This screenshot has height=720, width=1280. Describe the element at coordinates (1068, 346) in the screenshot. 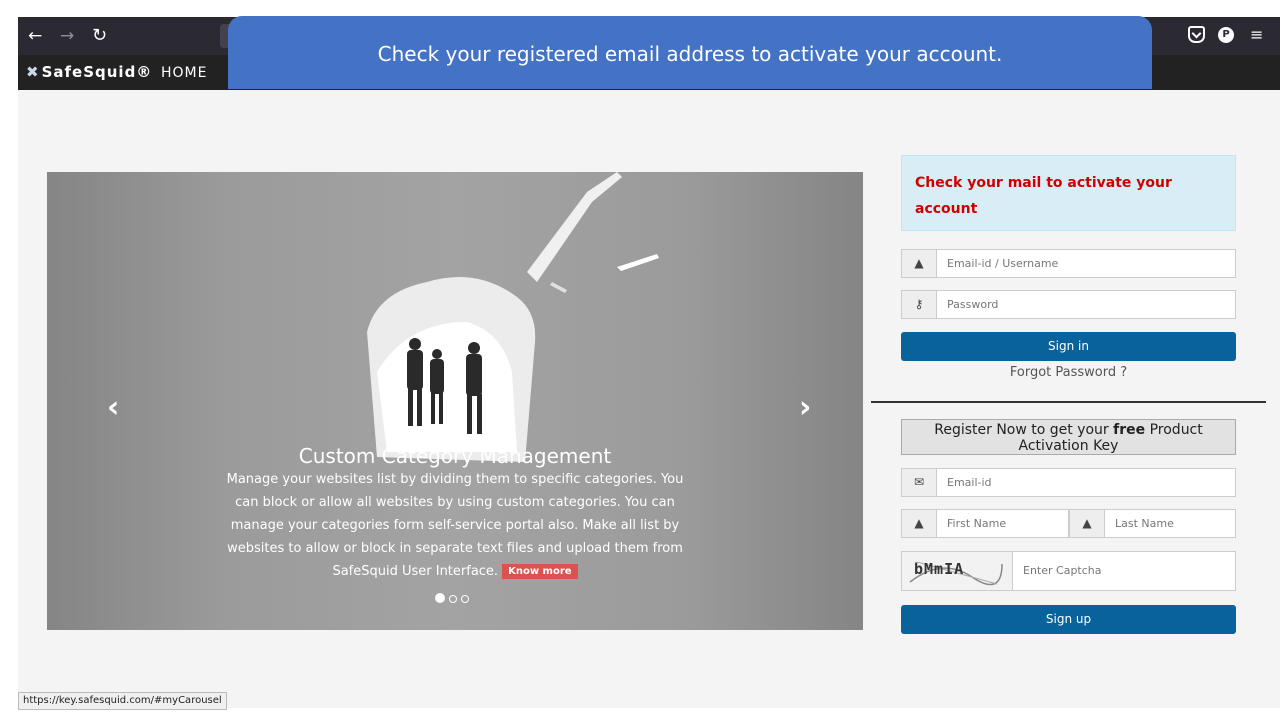

I see `signin-button: Sign in` at that location.